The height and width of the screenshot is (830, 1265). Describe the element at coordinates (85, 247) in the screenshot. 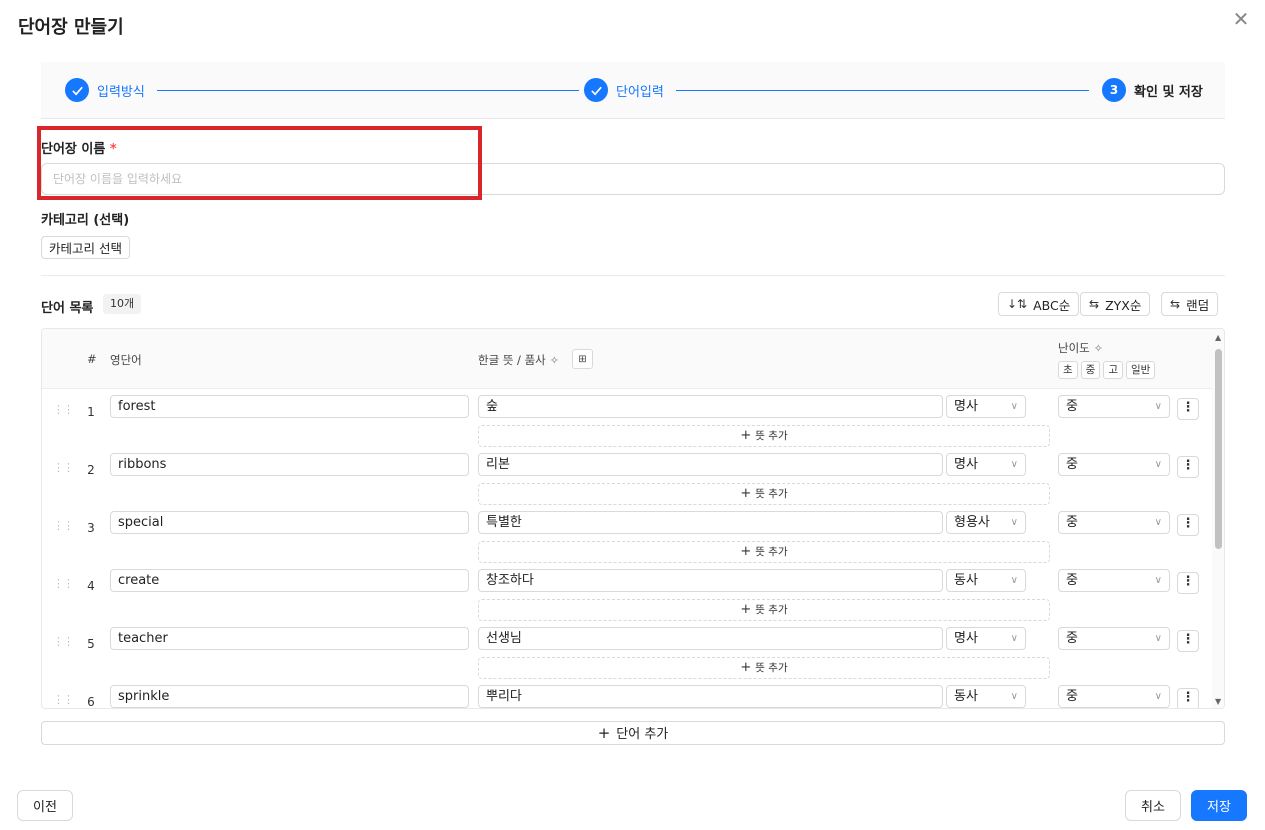

I see `category-select-button: 카테고리 선택` at that location.